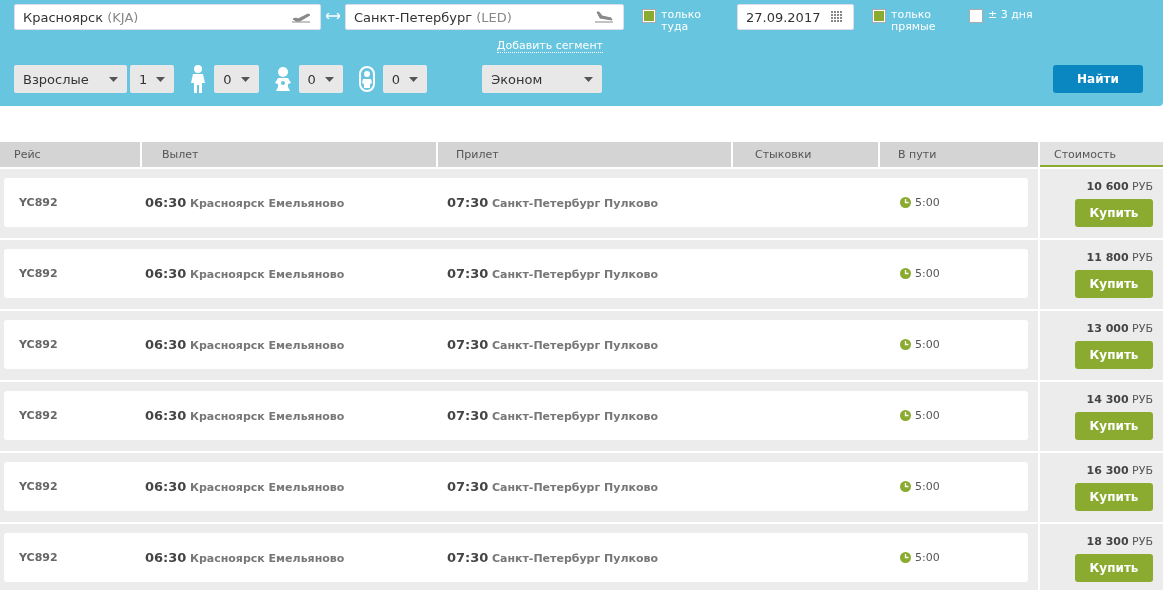 This screenshot has height=590, width=1165. What do you see at coordinates (282, 79) in the screenshot?
I see `baby-icon` at bounding box center [282, 79].